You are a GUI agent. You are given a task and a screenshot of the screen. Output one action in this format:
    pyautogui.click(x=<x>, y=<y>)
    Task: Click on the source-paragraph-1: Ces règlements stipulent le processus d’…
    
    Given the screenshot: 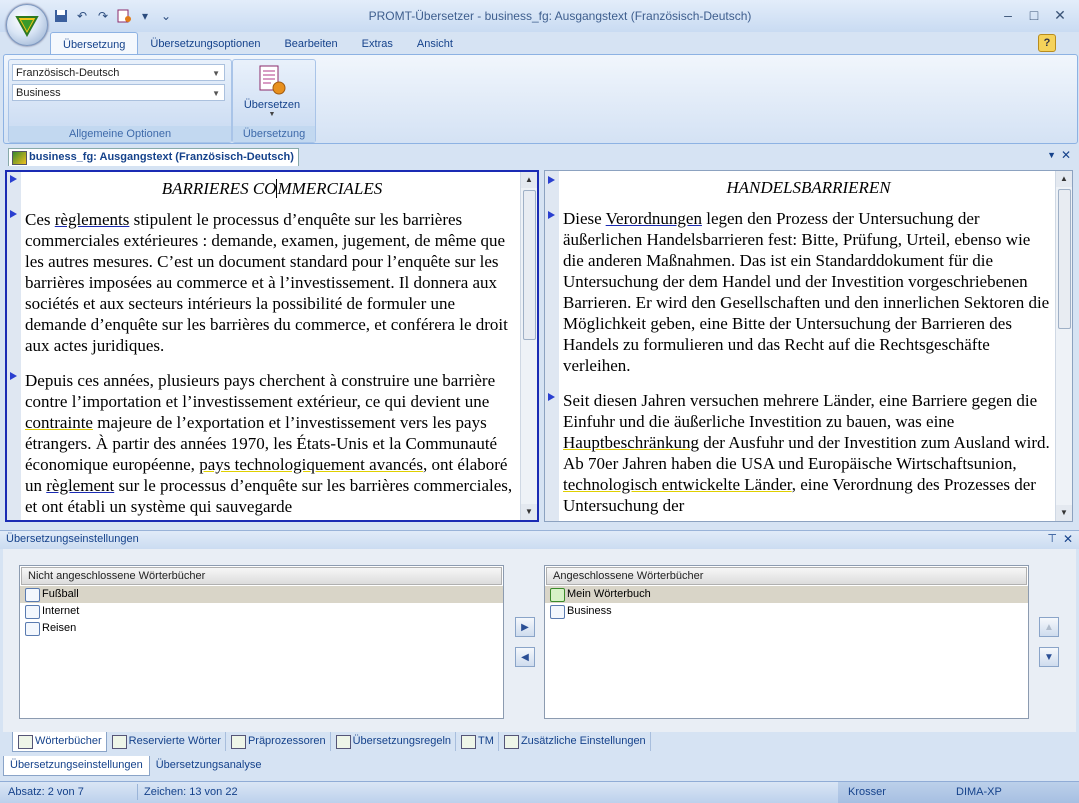 What is the action you would take?
    pyautogui.click(x=266, y=282)
    